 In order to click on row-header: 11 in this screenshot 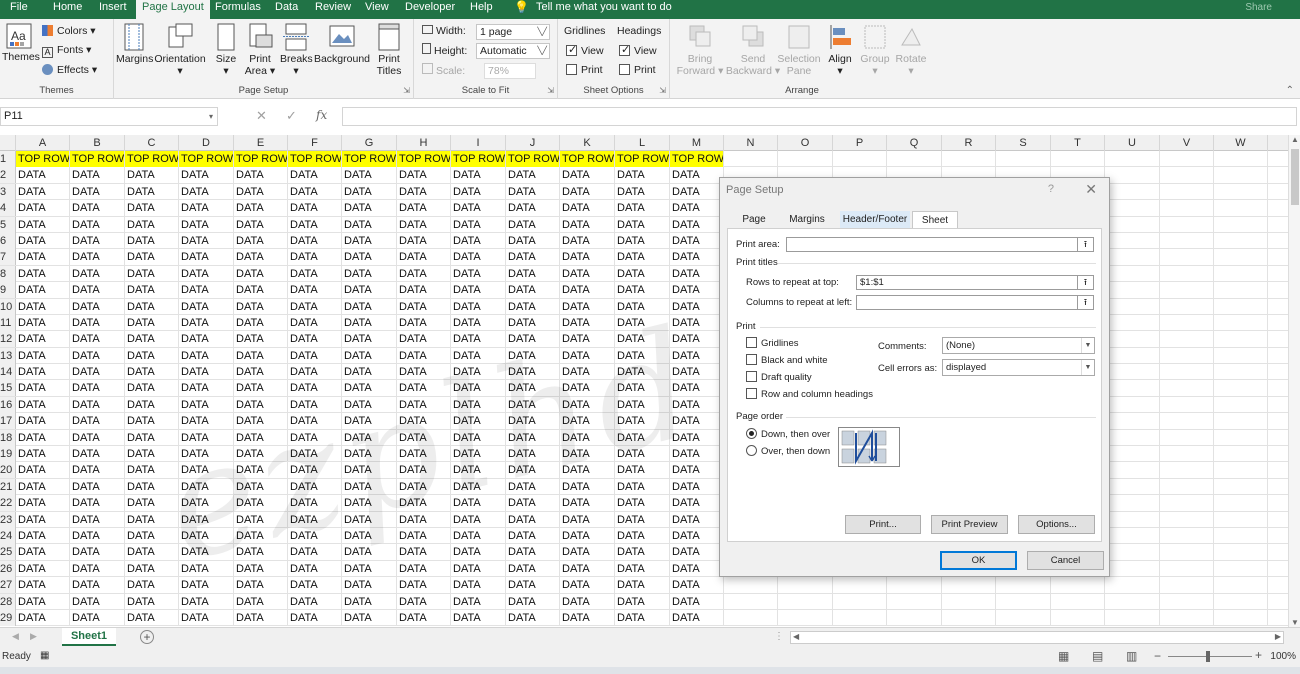, I will do `click(8, 322)`.